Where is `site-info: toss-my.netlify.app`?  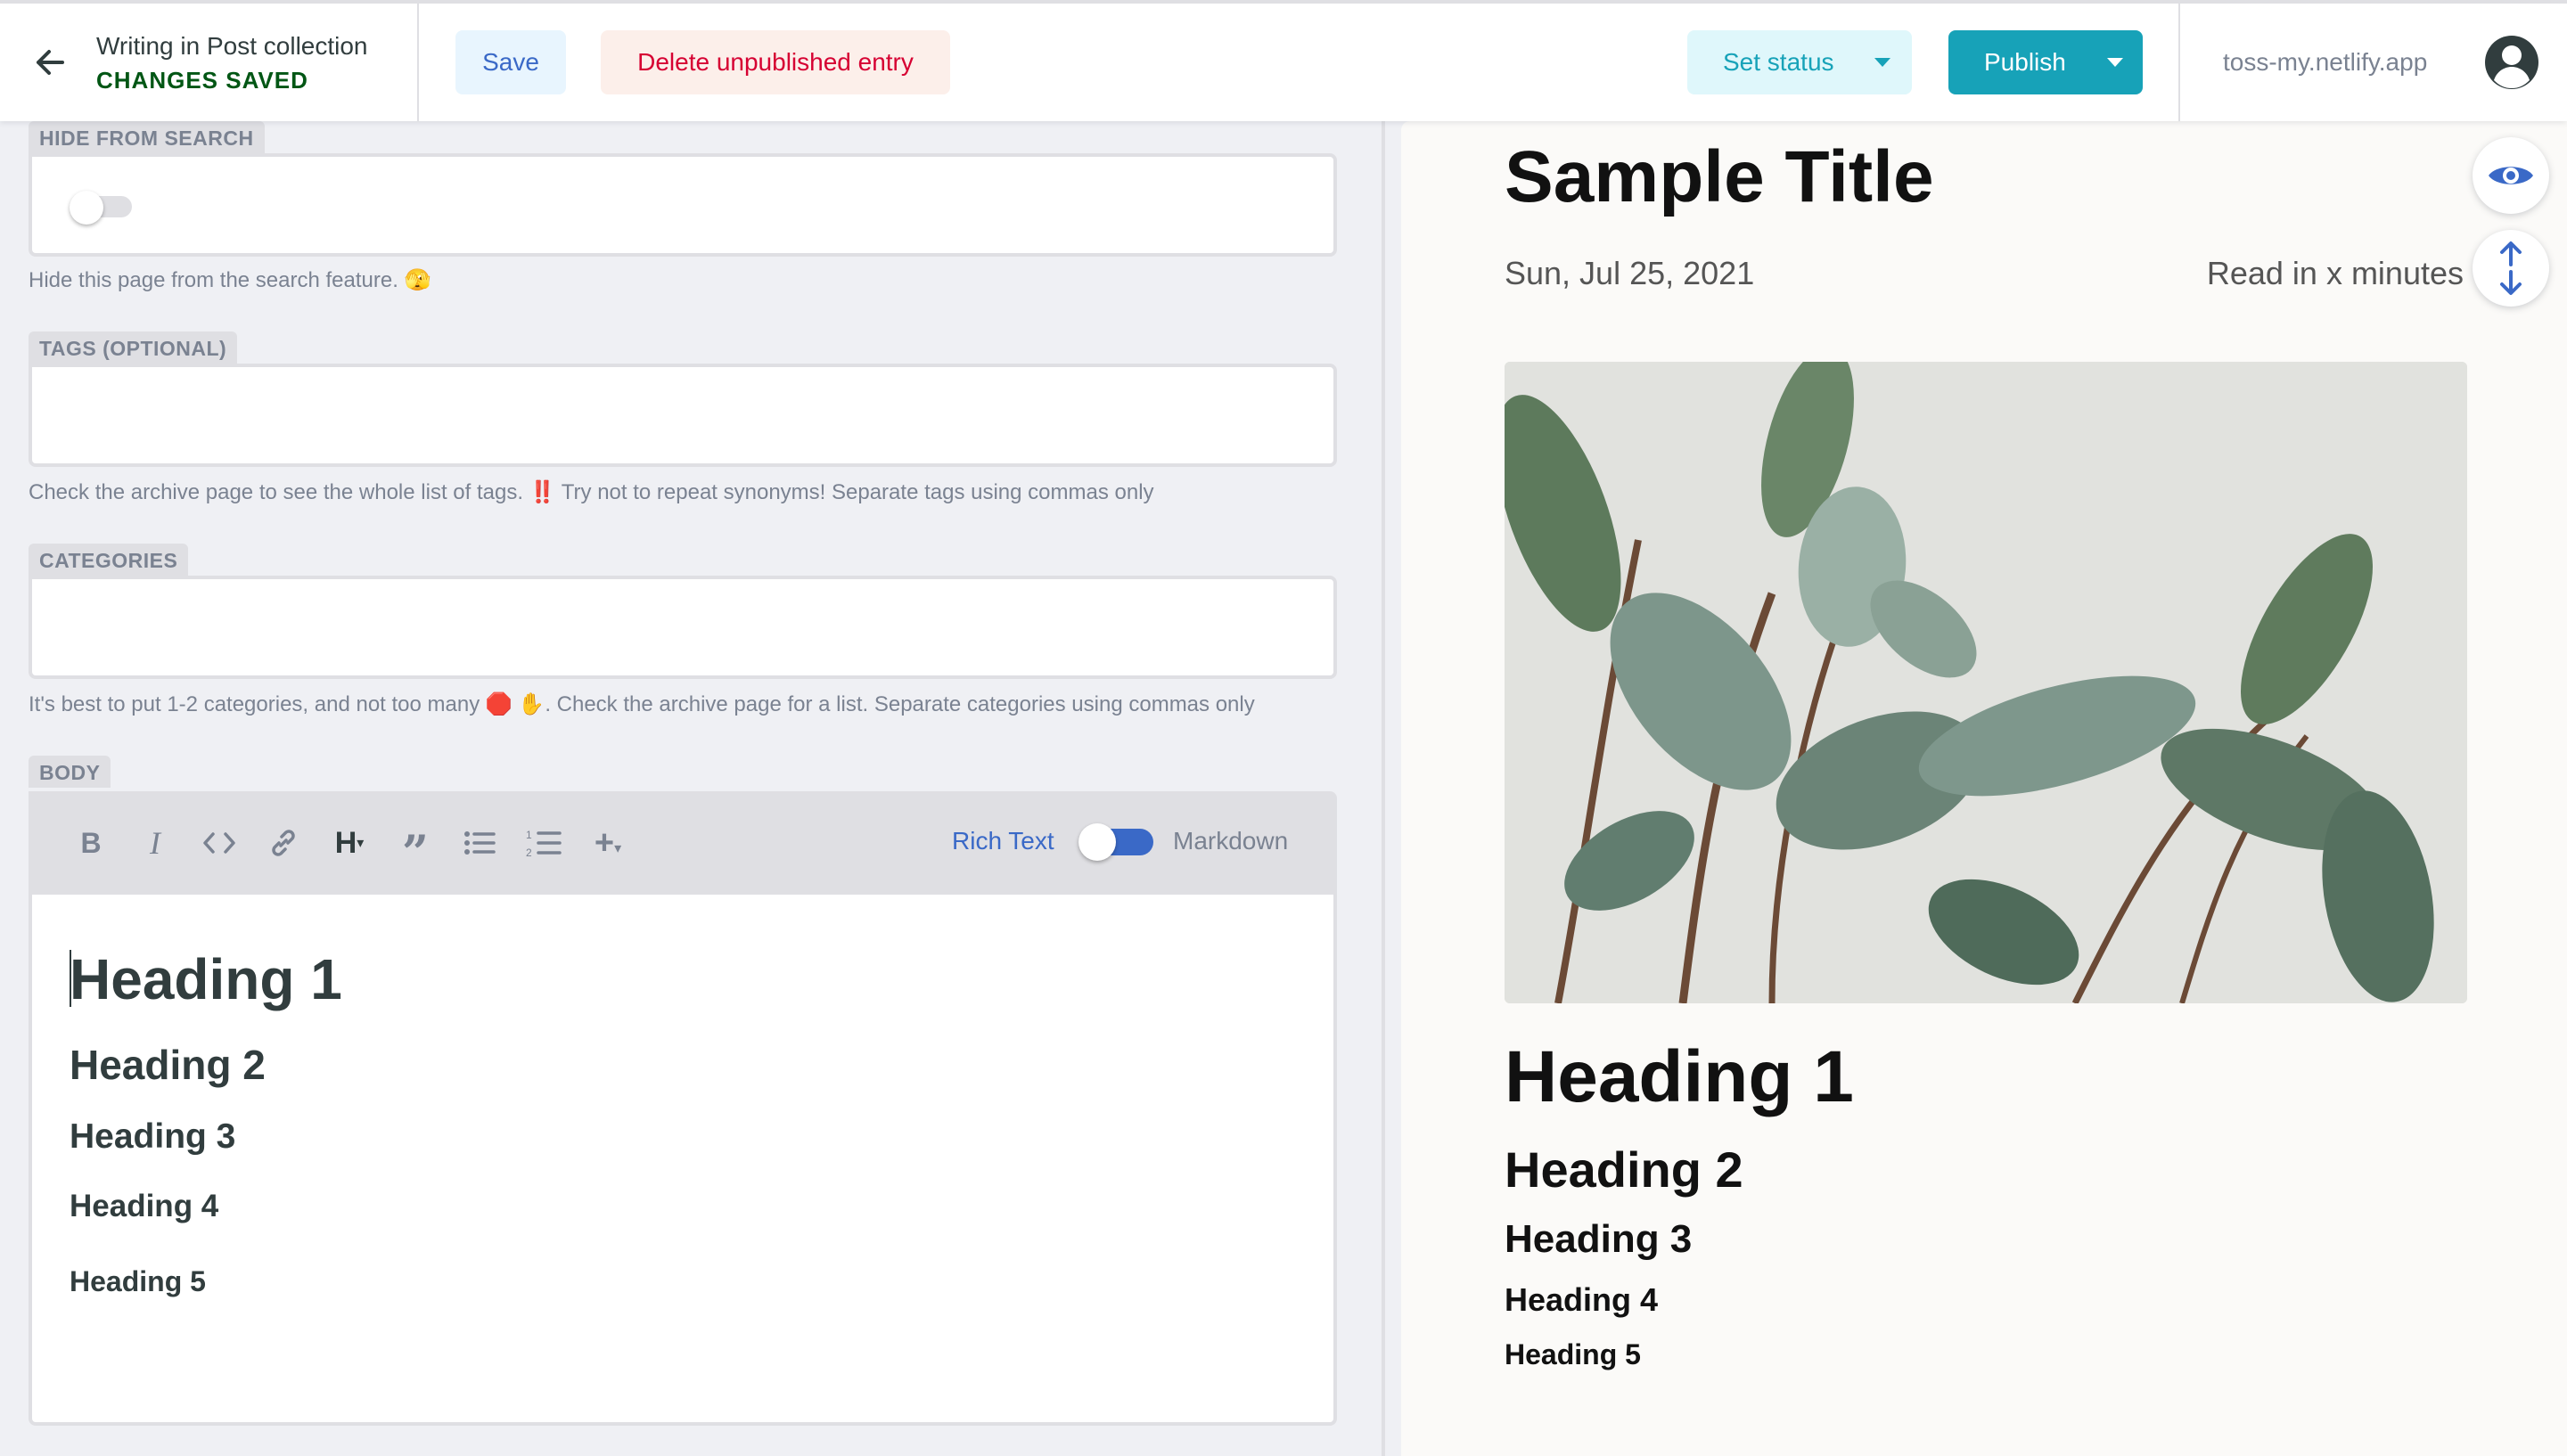 site-info: toss-my.netlify.app is located at coordinates (2373, 62).